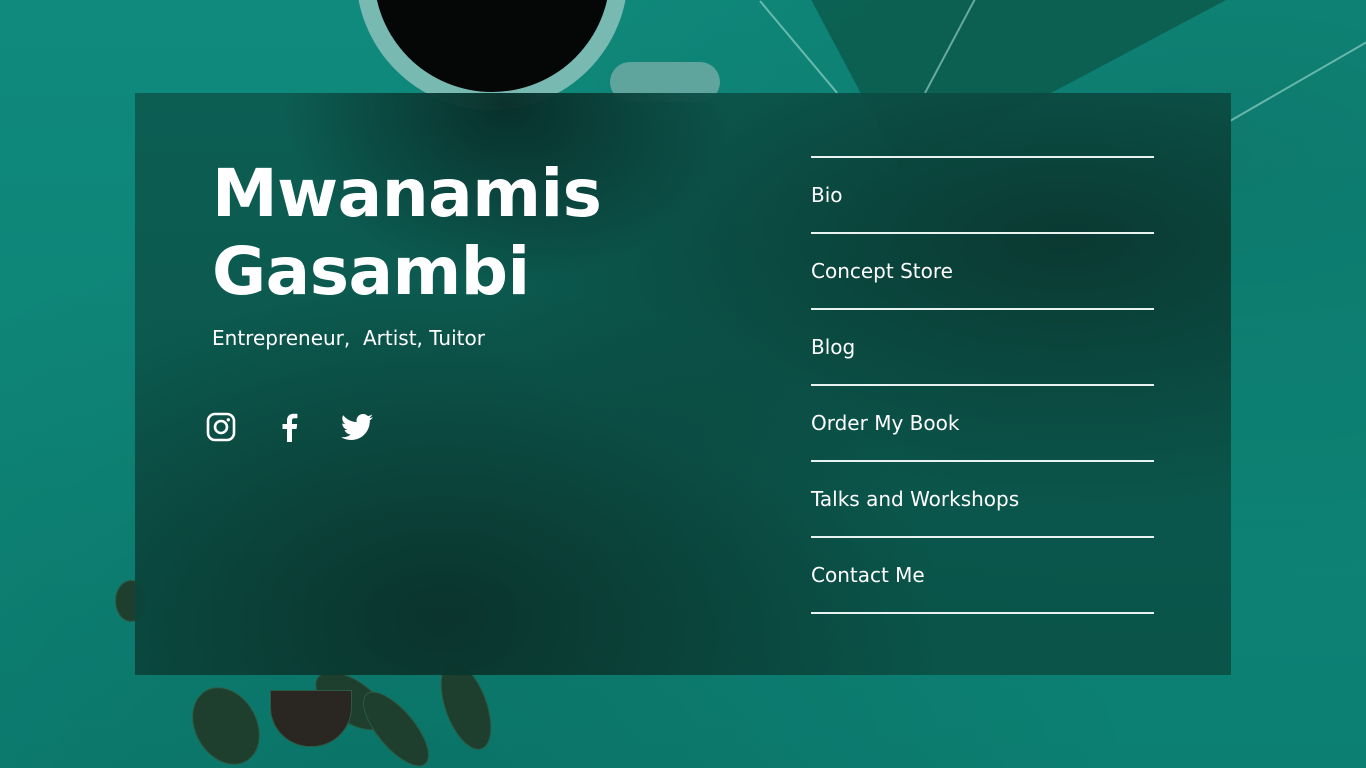 Image resolution: width=1366 pixels, height=768 pixels. I want to click on instagram-link, so click(221, 429).